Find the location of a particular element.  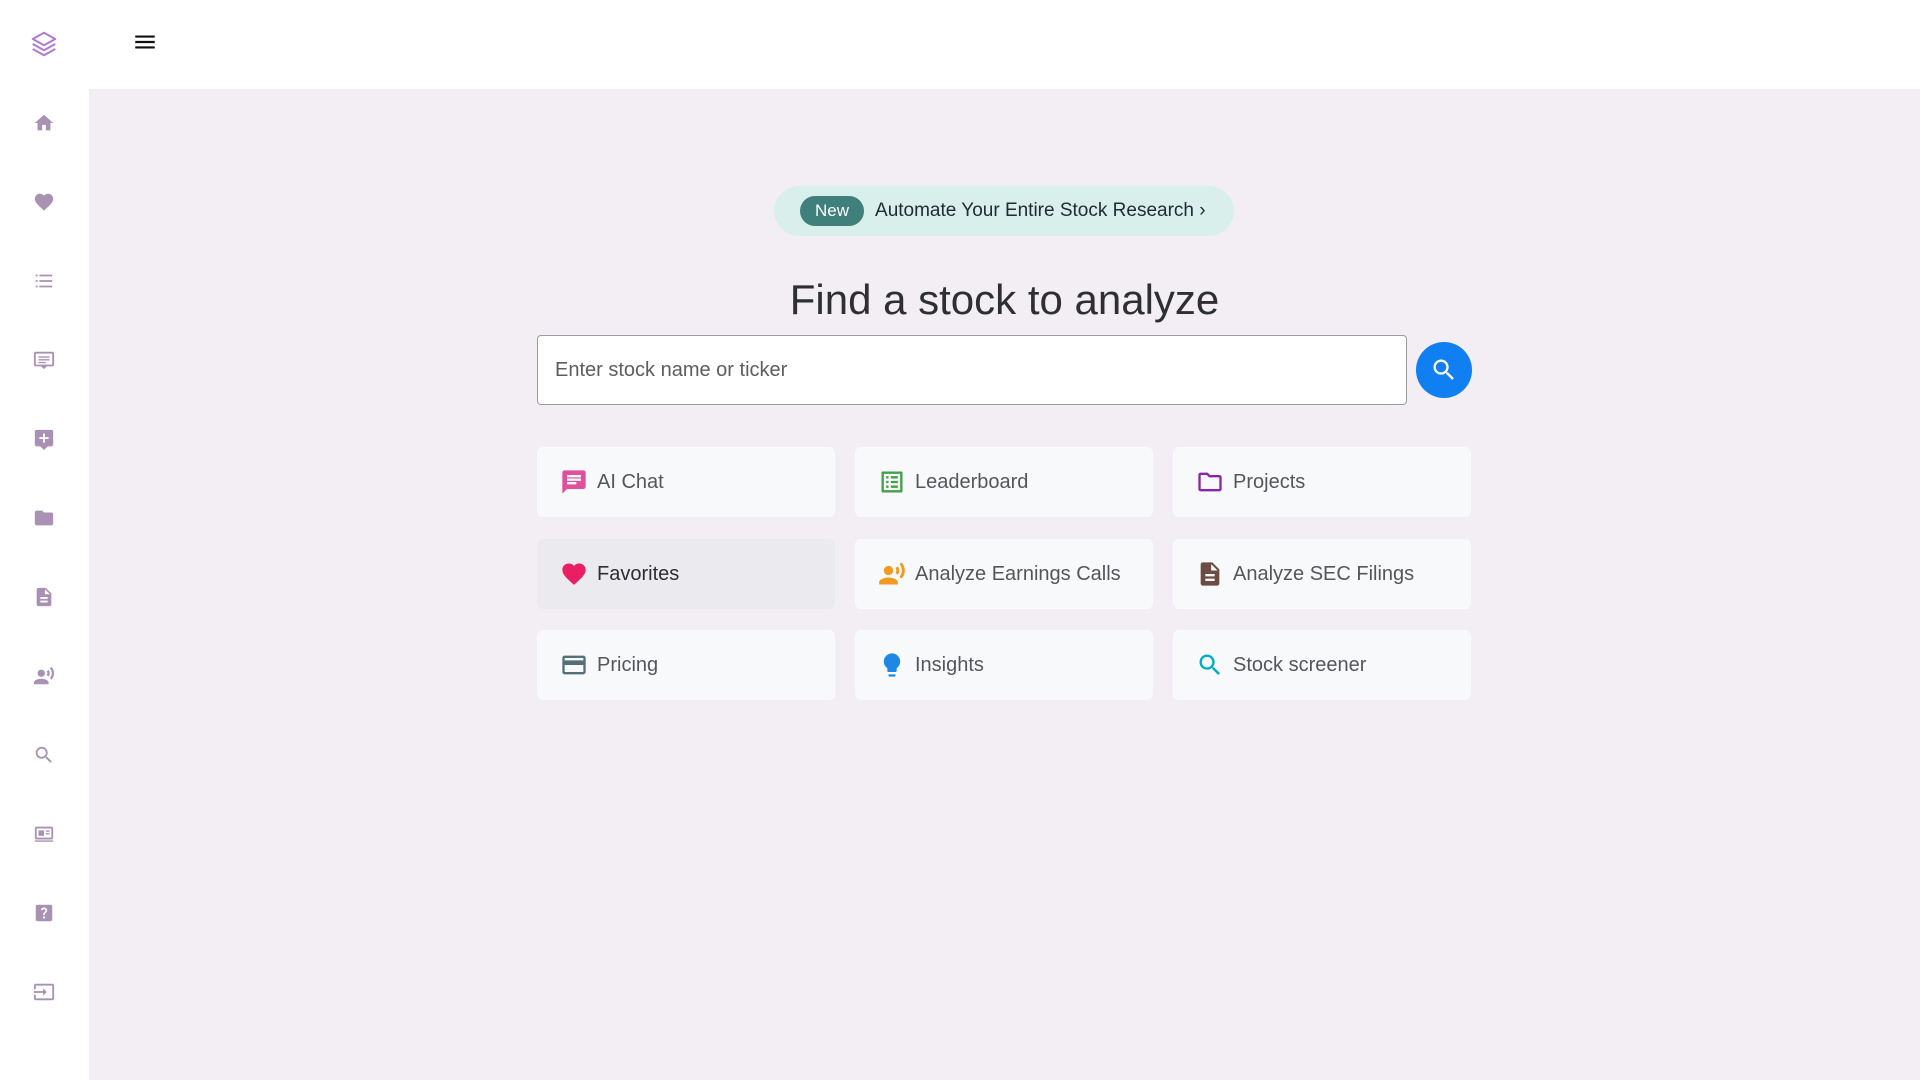

lightbulb-icon is located at coordinates (892, 665).